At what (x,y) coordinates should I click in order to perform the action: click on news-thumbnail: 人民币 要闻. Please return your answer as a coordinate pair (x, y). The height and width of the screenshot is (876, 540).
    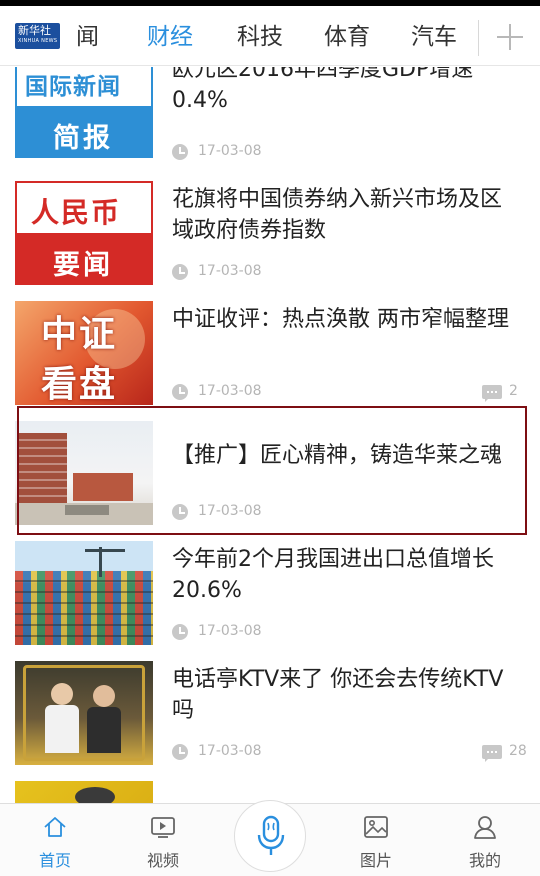
    Looking at the image, I should click on (84, 233).